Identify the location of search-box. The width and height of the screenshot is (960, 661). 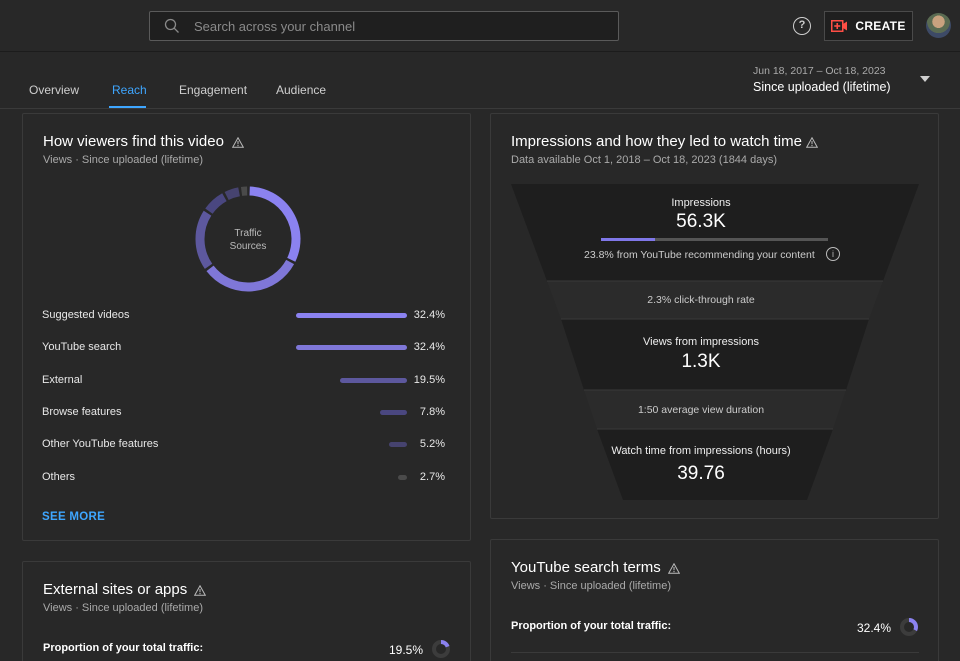
(384, 26).